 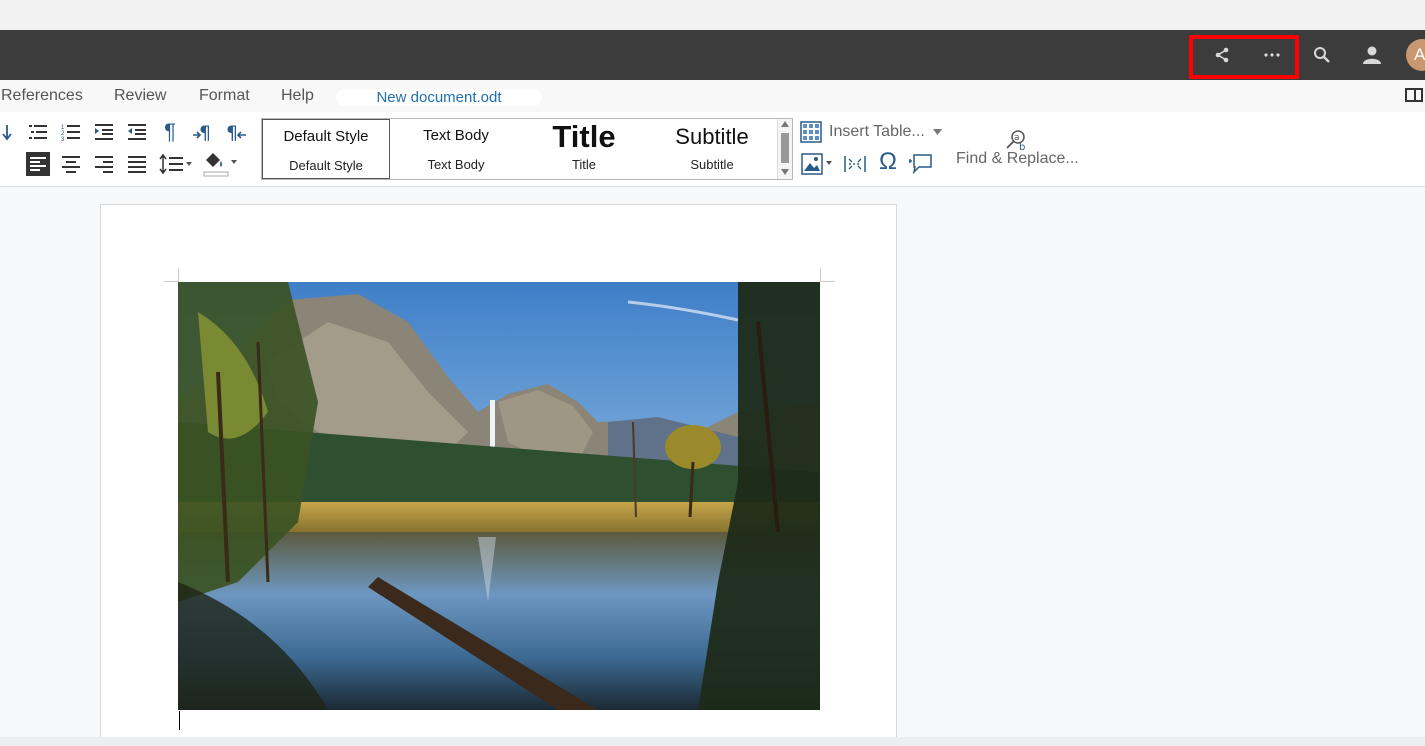 What do you see at coordinates (71, 132) in the screenshot?
I see `numbered-list-icon: 123` at bounding box center [71, 132].